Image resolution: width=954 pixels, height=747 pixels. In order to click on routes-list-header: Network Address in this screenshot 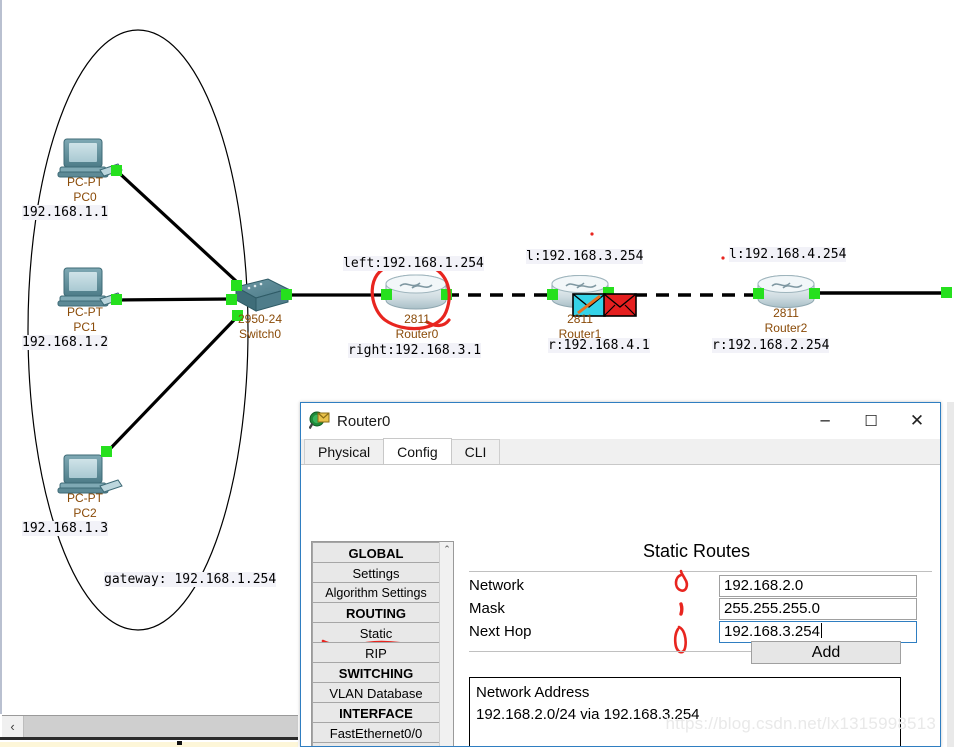, I will do `click(533, 692)`.